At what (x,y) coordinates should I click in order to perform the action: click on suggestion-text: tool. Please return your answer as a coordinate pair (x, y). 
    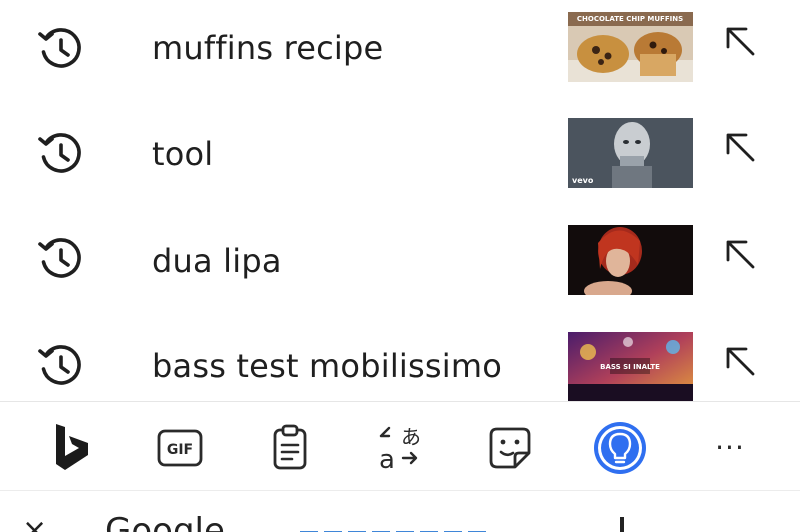
    Looking at the image, I should click on (182, 154).